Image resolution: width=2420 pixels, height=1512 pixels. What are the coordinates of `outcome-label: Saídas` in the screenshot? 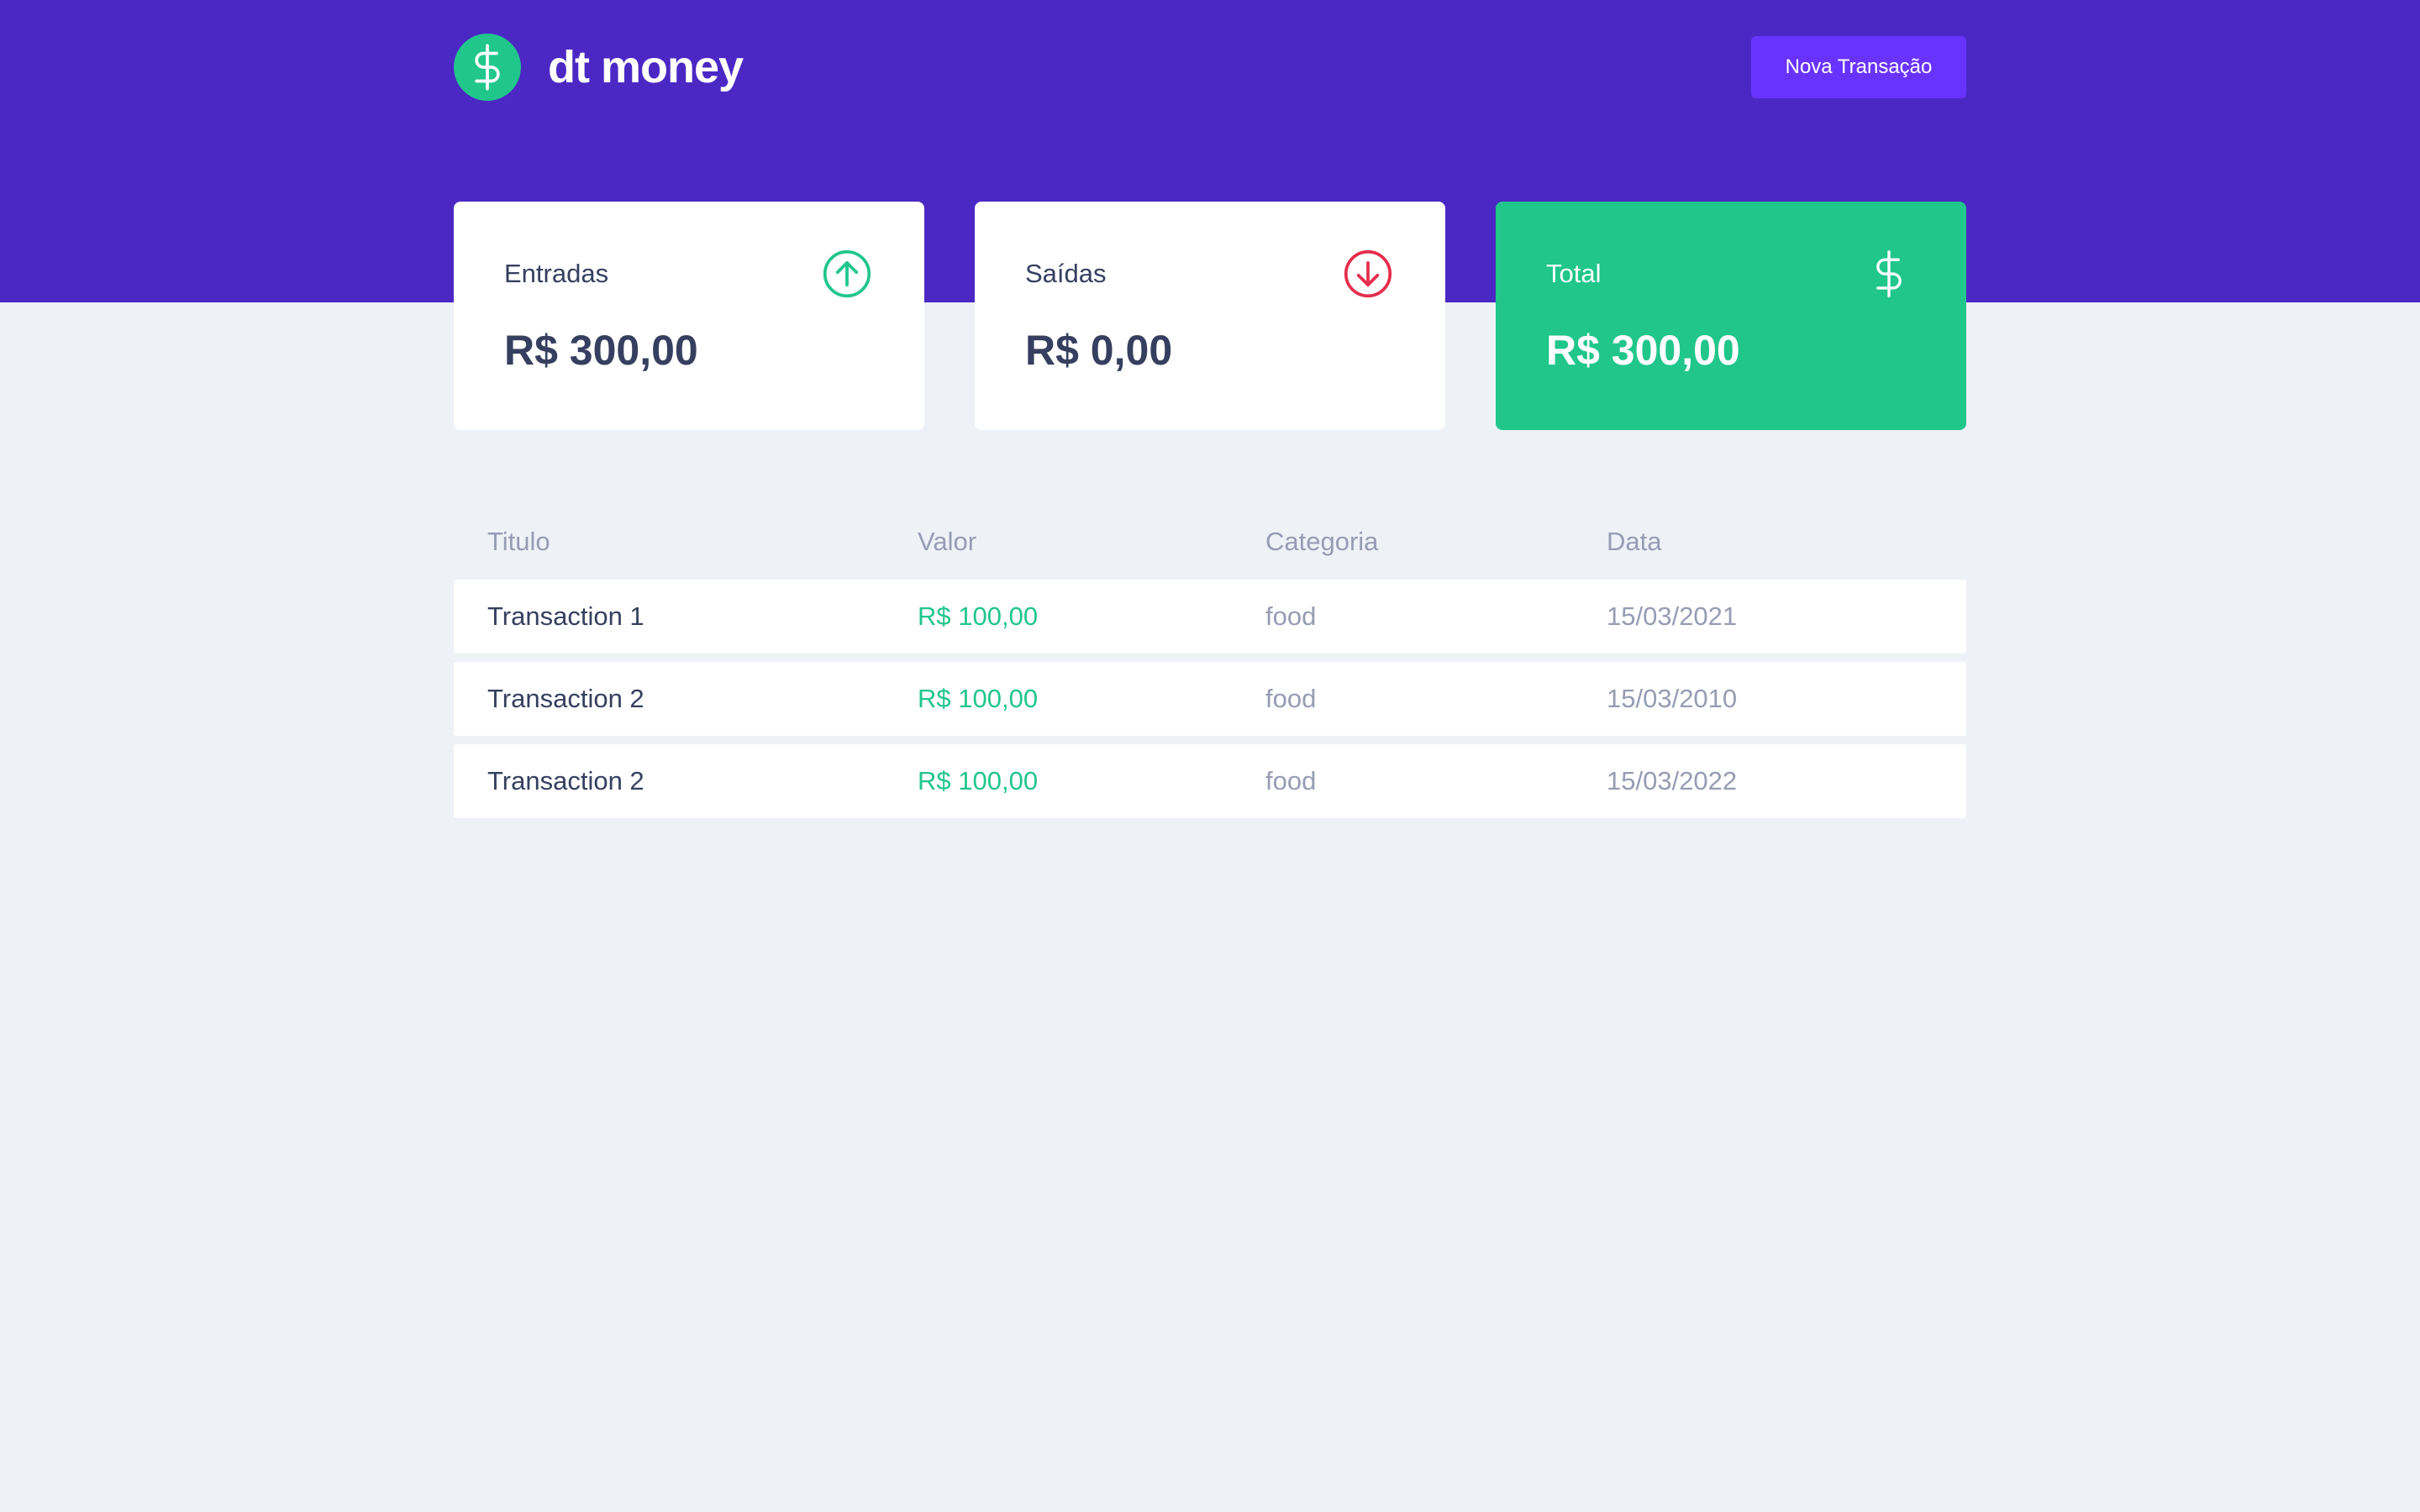 It's located at (1066, 273).